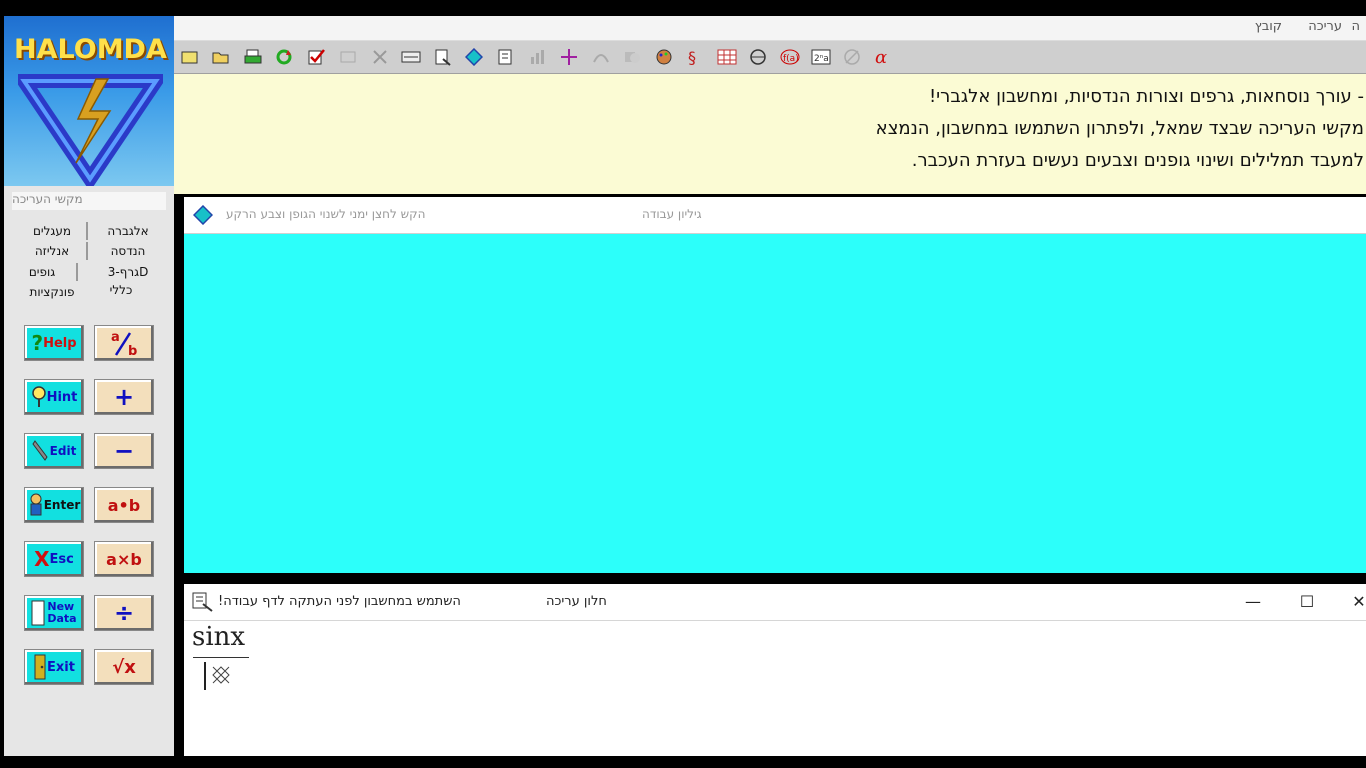 This screenshot has width=1366, height=768. What do you see at coordinates (672, 214) in the screenshot?
I see `worksheet-title: גיליון עבודה` at bounding box center [672, 214].